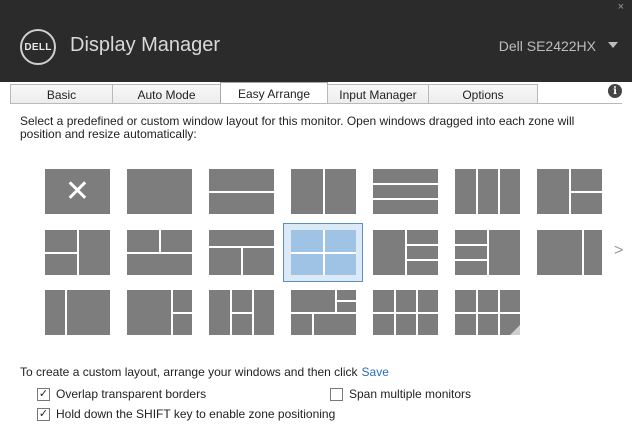  What do you see at coordinates (43, 394) in the screenshot?
I see `overlap-borders-checkbox: ✓` at bounding box center [43, 394].